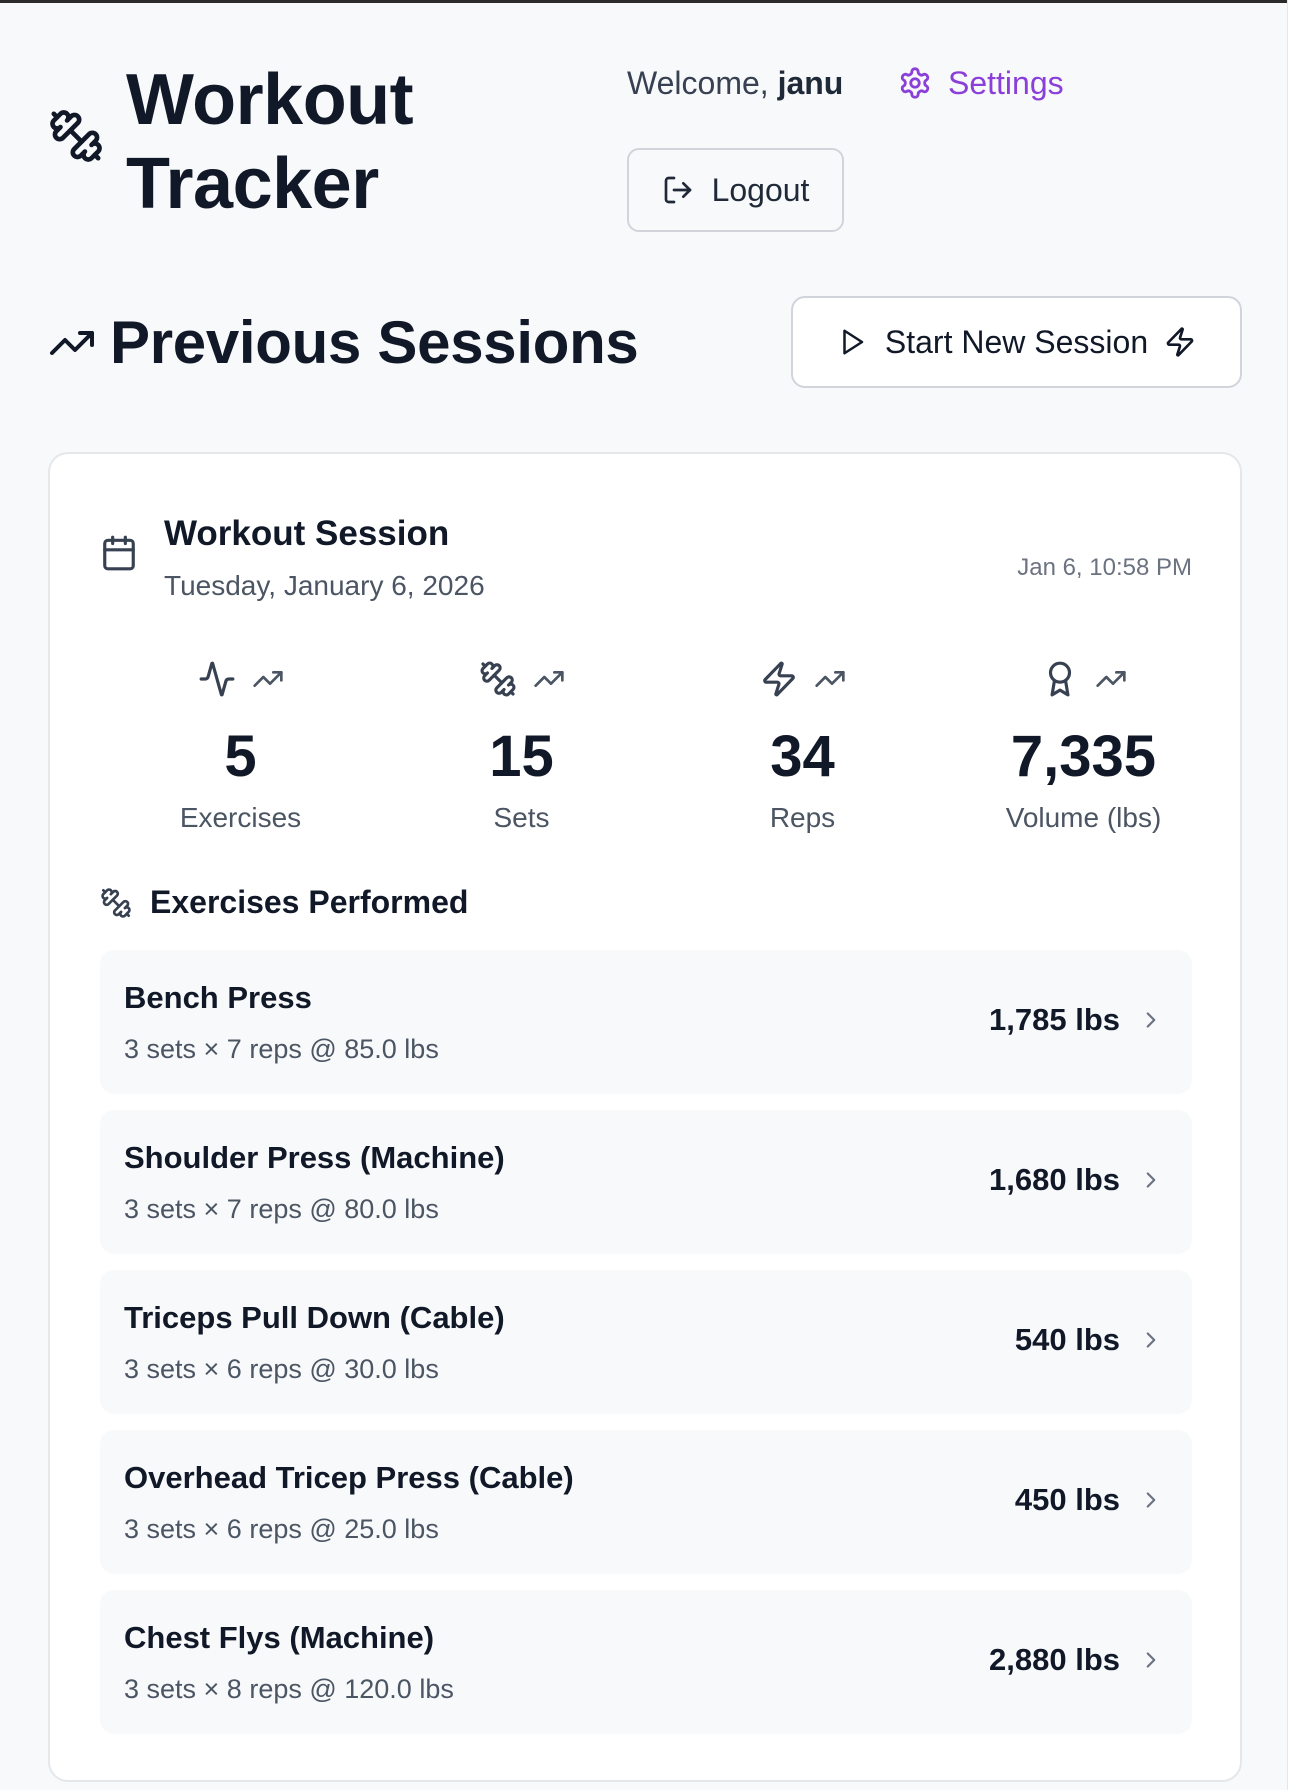  I want to click on section-header: Previous Sessions, so click(343, 342).